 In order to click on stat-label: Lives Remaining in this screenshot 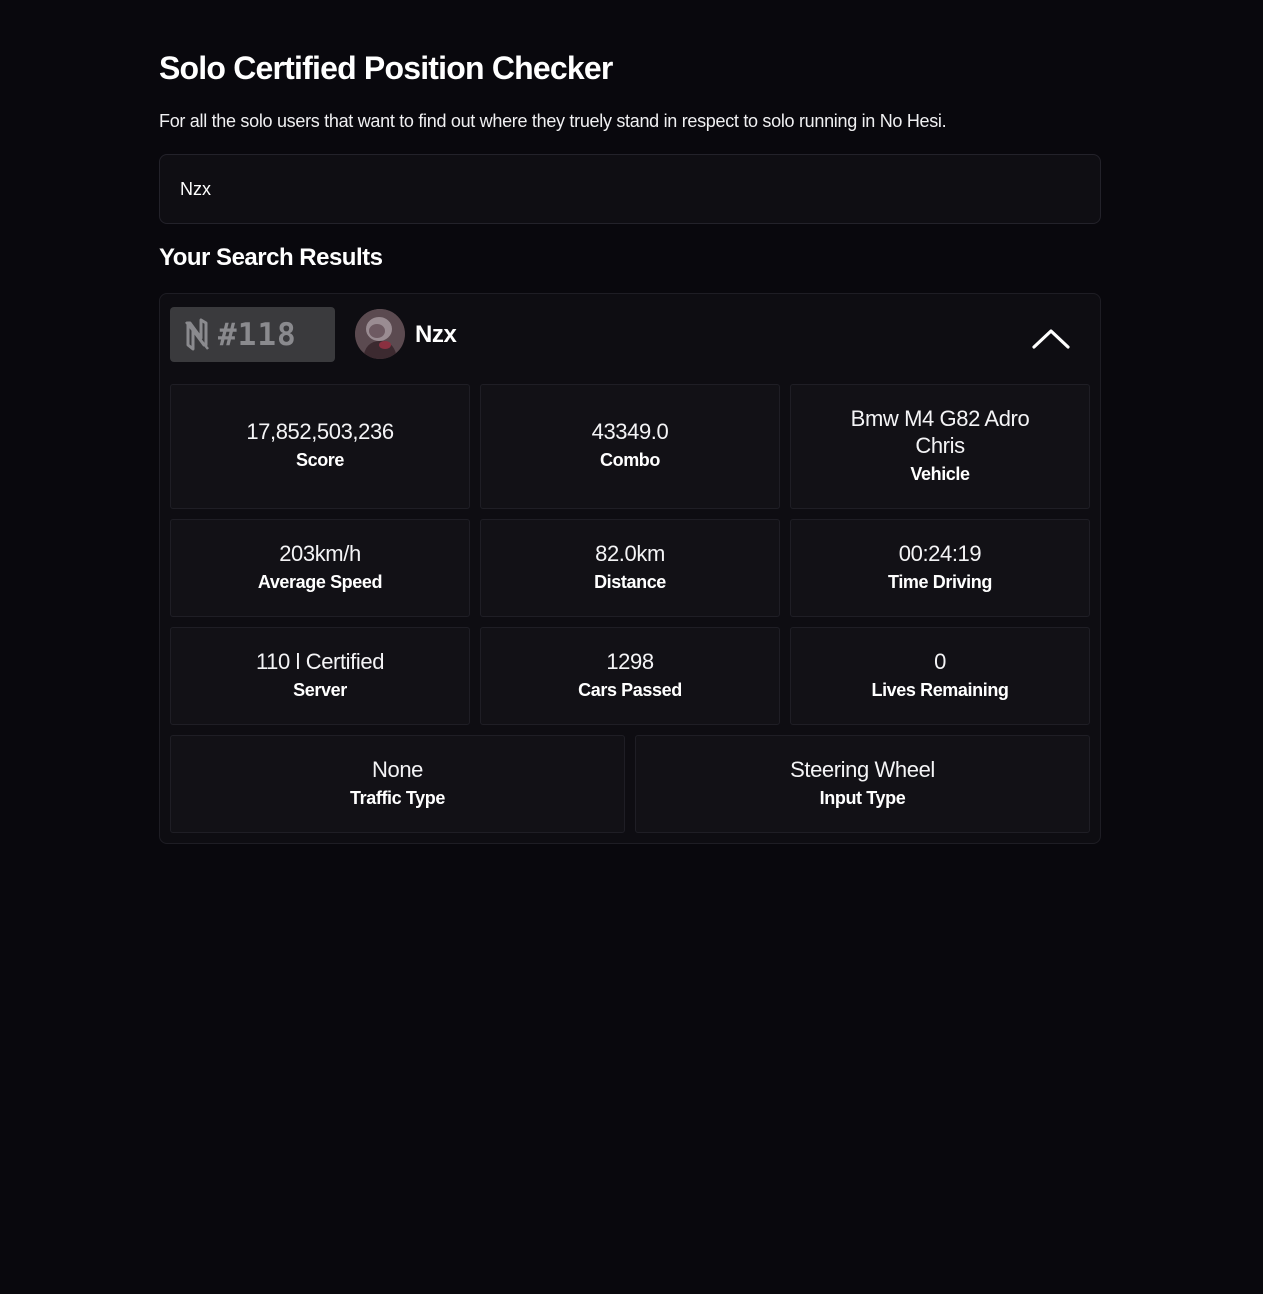, I will do `click(940, 689)`.